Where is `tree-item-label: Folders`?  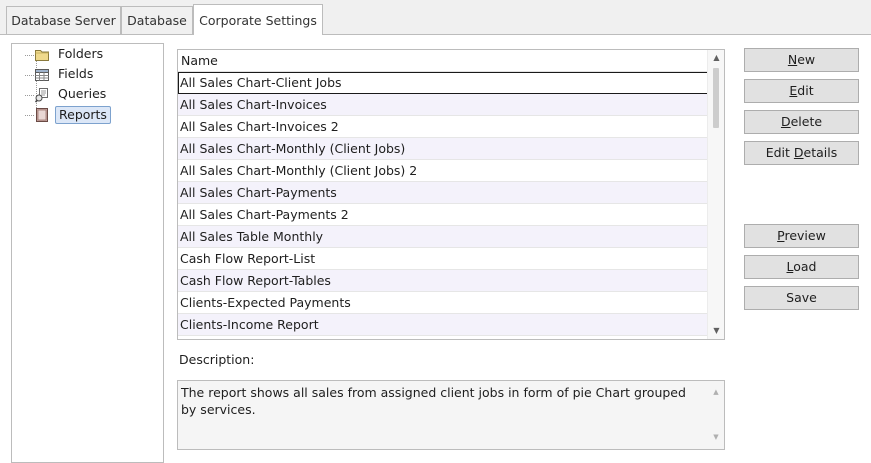
tree-item-label: Folders is located at coordinates (81, 53).